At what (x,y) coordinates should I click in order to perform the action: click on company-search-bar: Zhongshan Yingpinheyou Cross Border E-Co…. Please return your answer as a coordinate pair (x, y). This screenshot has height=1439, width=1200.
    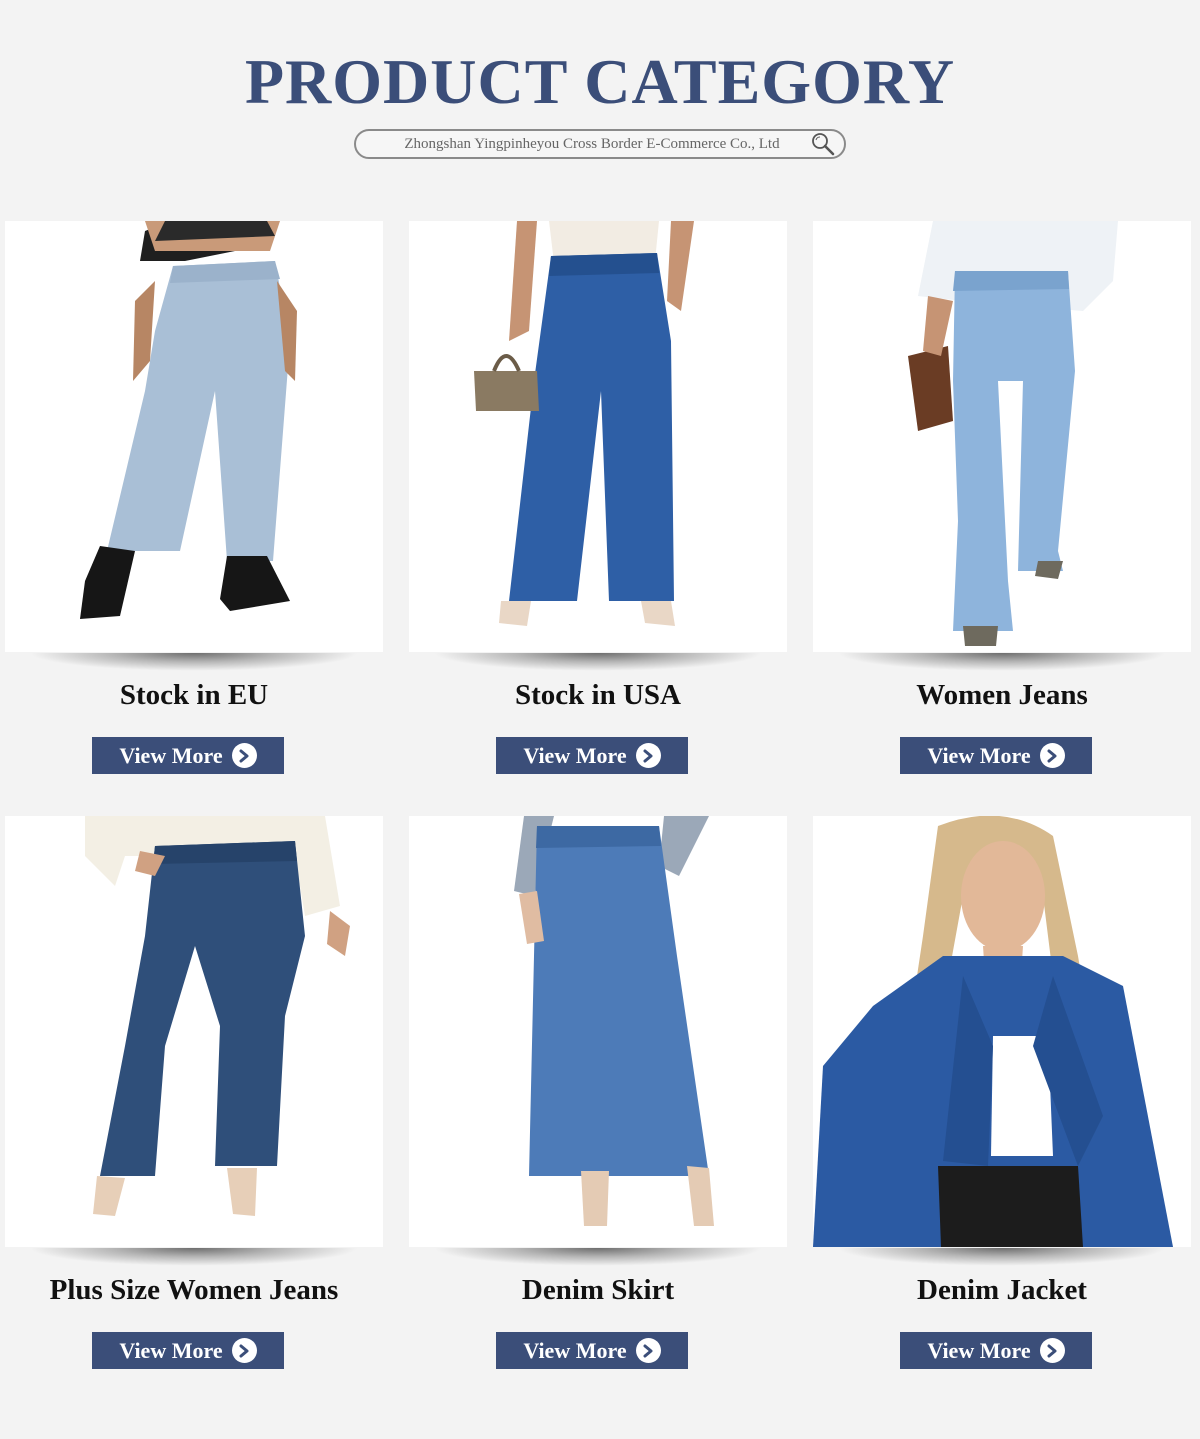
    Looking at the image, I should click on (600, 144).